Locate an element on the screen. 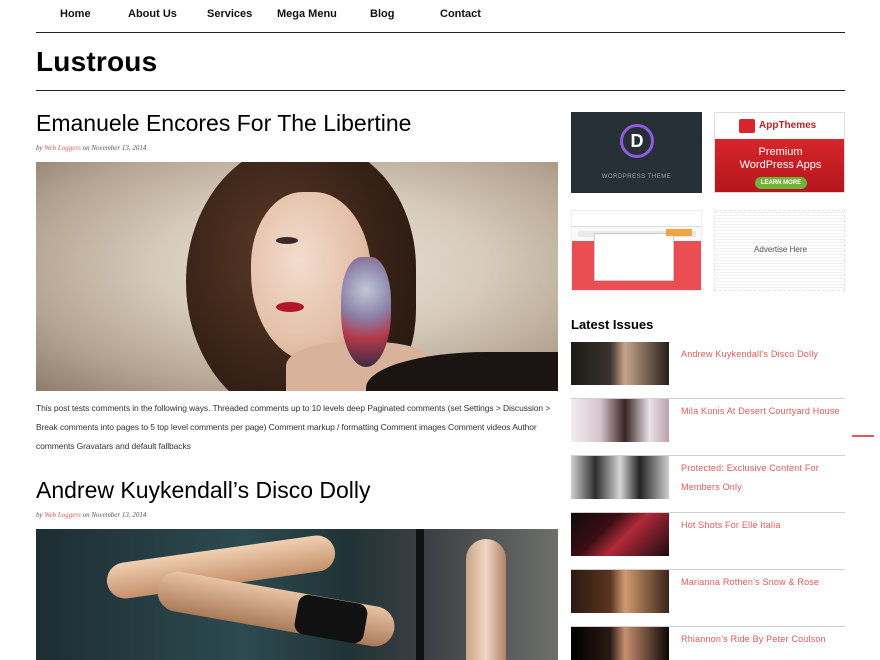  image-leg is located at coordinates (486, 599).